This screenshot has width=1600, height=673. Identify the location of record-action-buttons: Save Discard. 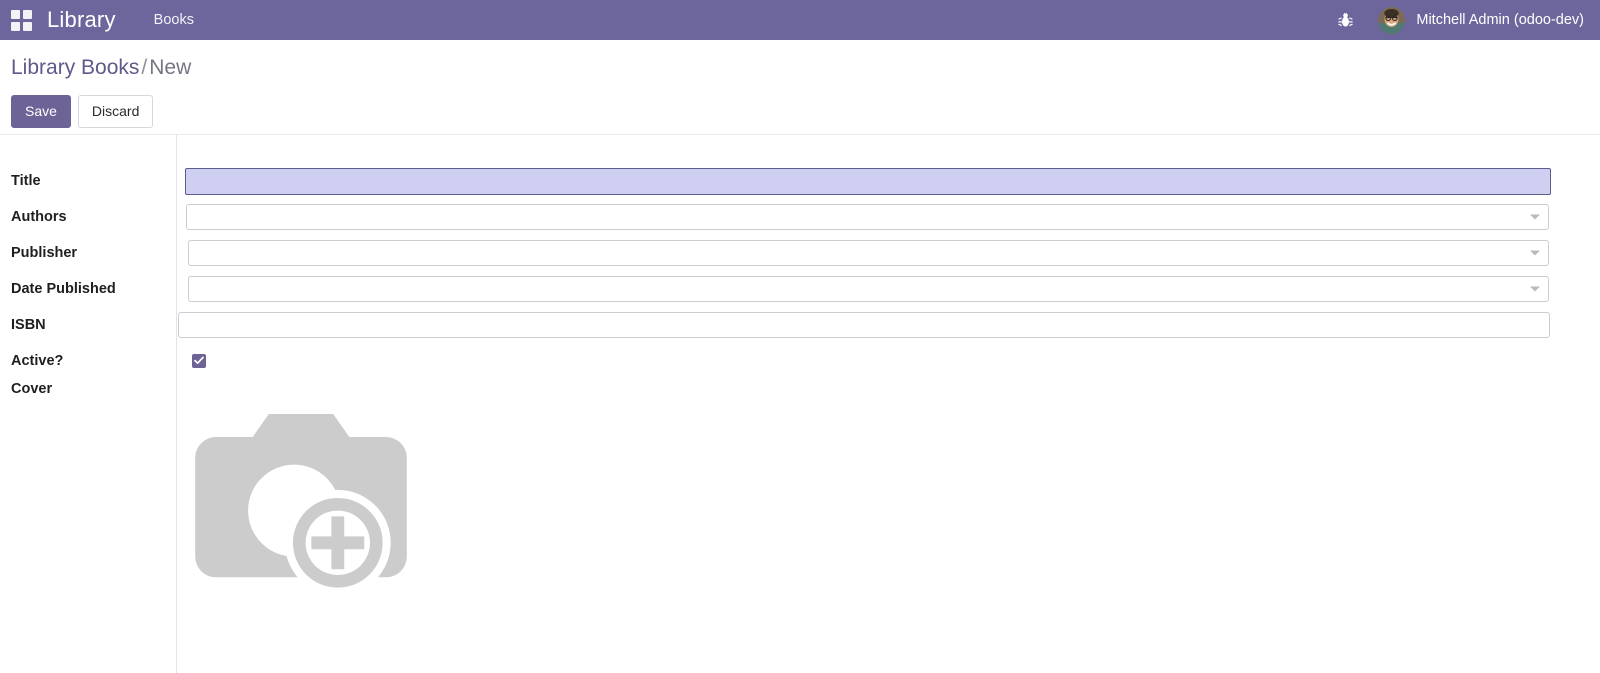
(805, 111).